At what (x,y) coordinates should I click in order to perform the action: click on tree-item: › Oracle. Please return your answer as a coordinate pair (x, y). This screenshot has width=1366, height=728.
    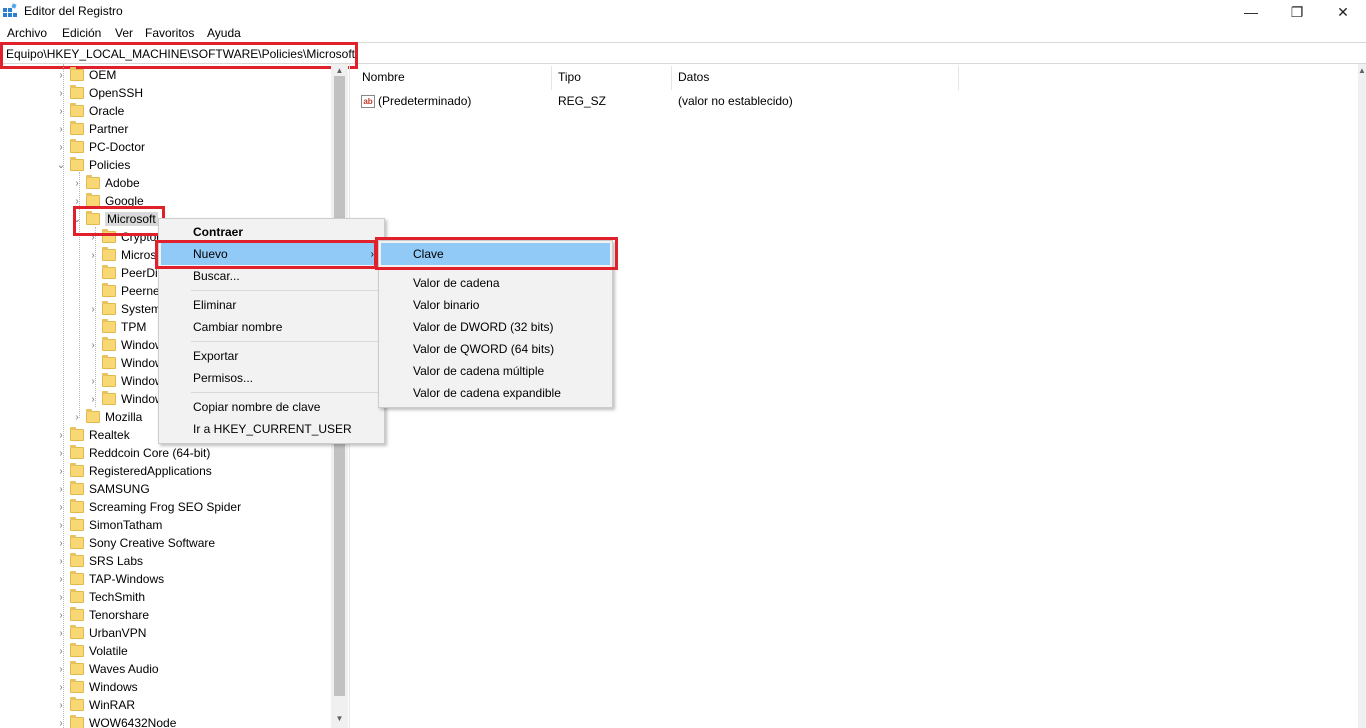
    Looking at the image, I should click on (90, 111).